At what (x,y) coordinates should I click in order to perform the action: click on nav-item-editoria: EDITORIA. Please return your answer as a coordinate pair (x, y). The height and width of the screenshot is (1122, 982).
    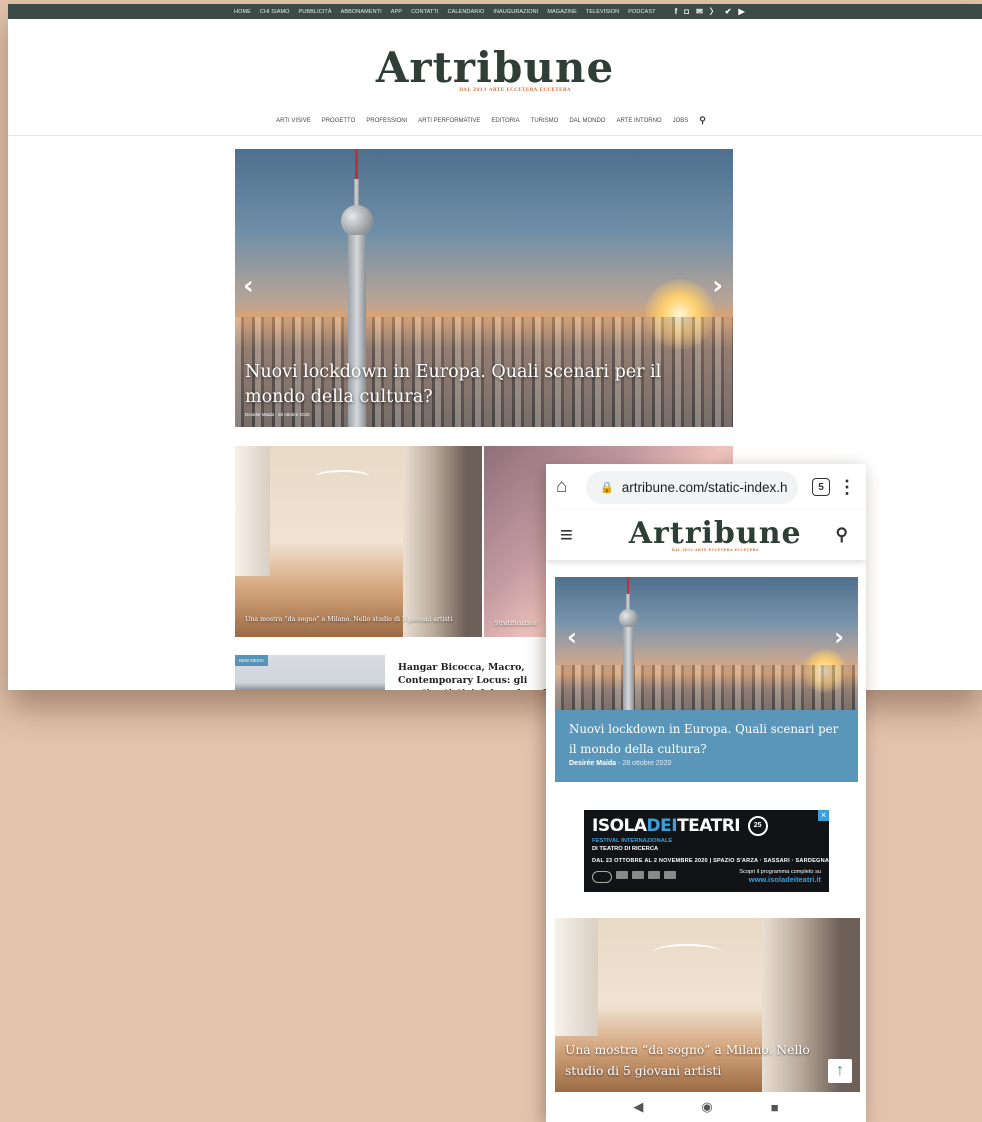
    Looking at the image, I should click on (505, 121).